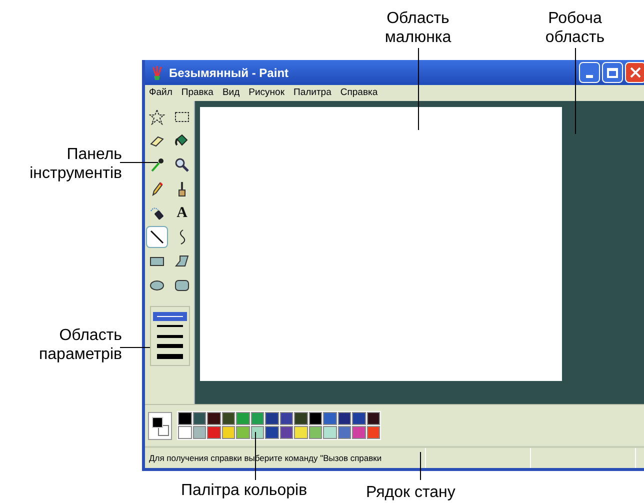 The width and height of the screenshot is (644, 503). Describe the element at coordinates (182, 261) in the screenshot. I see `polygon-icon` at that location.